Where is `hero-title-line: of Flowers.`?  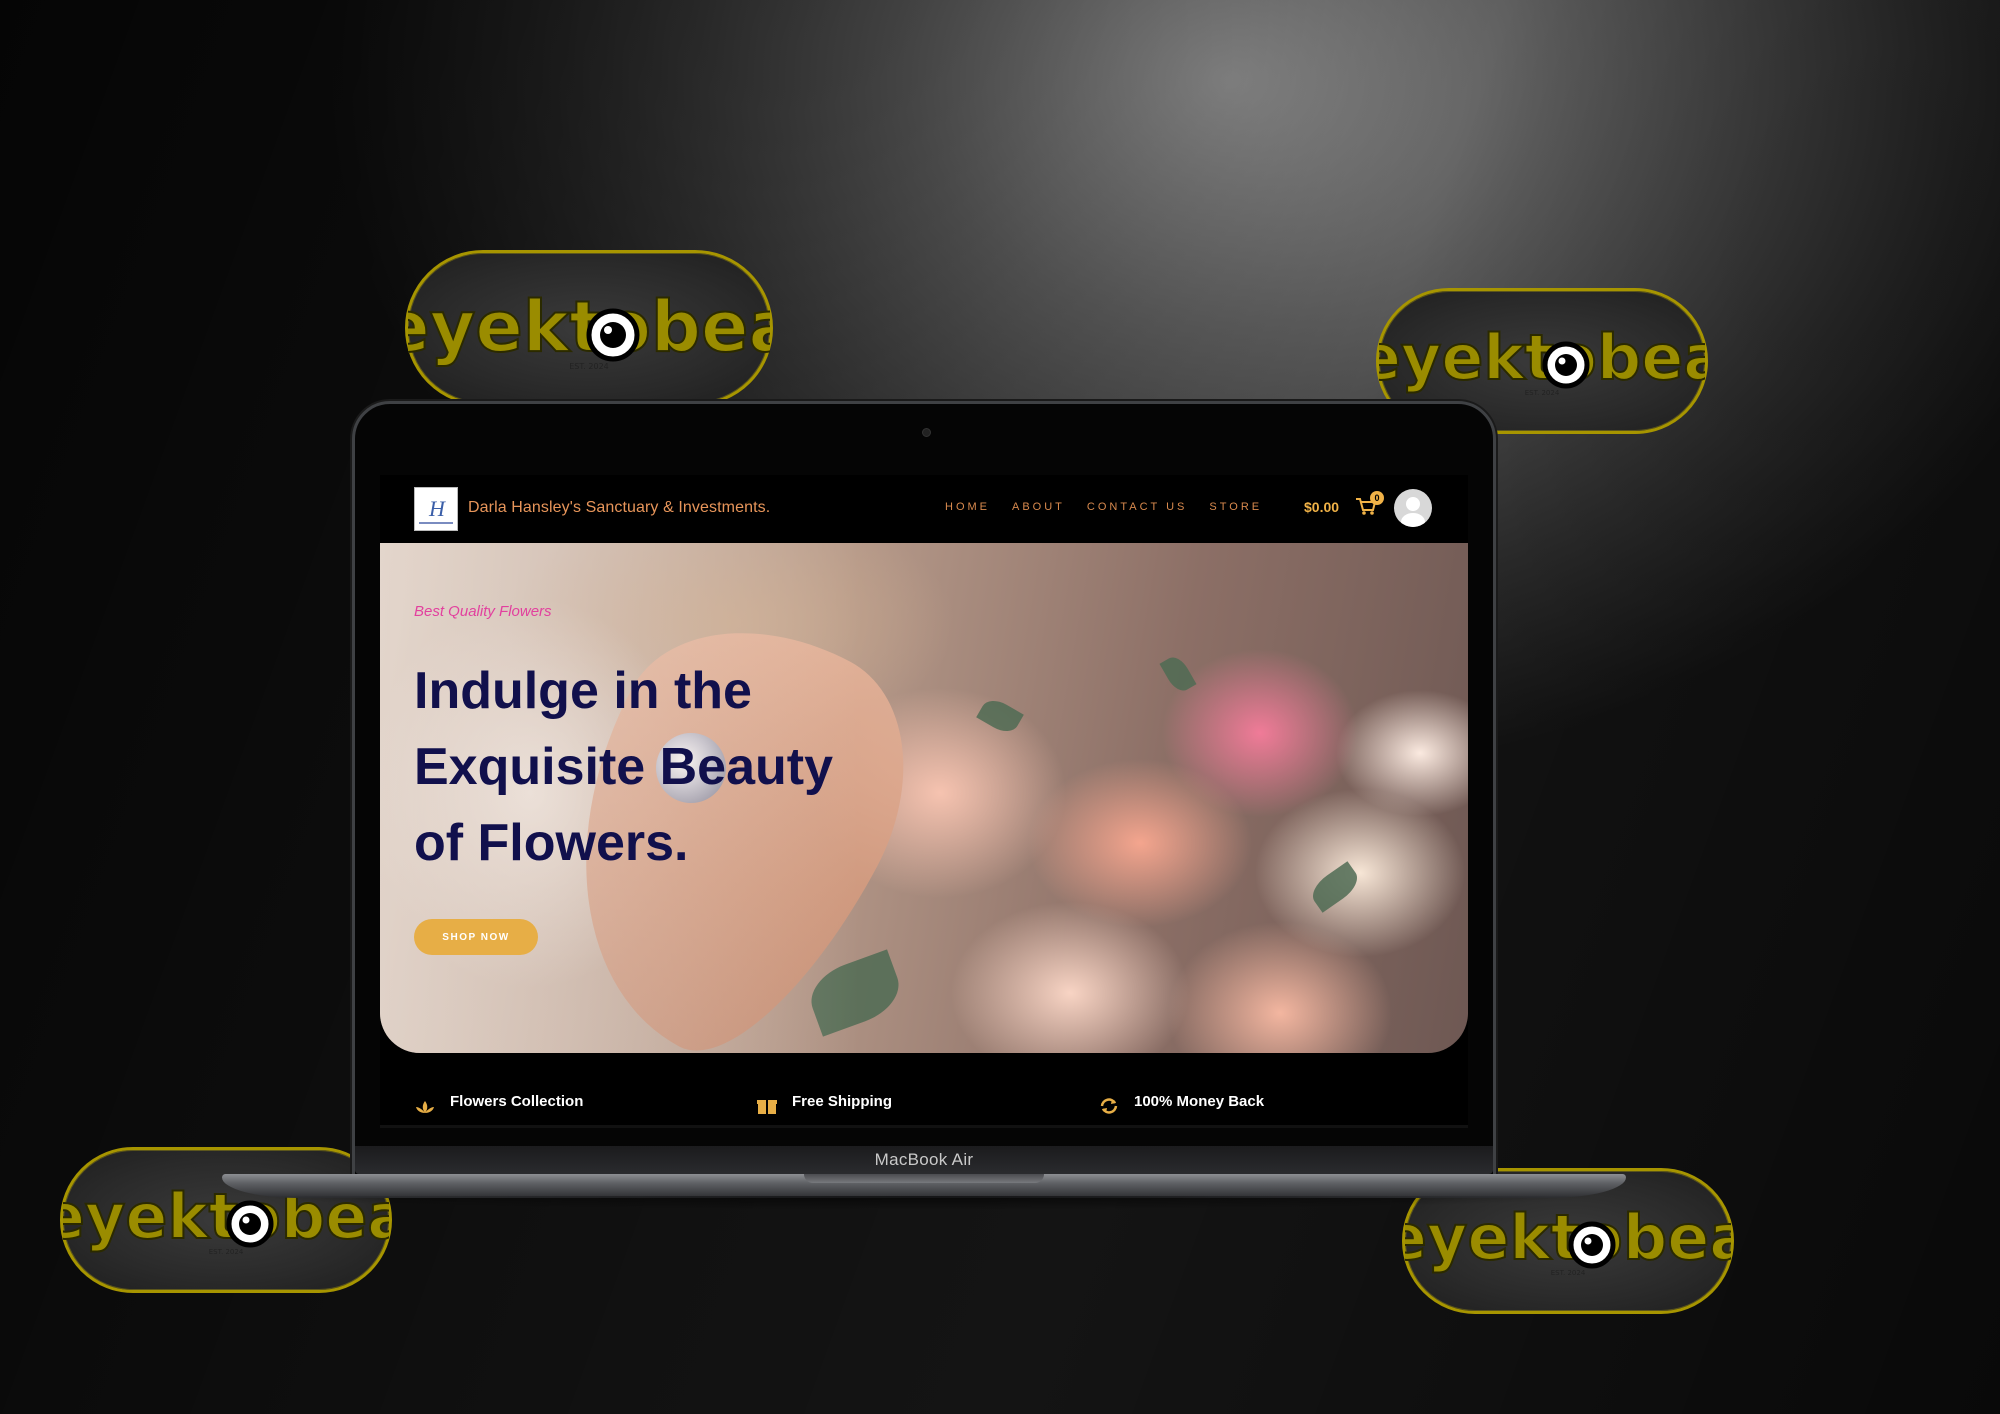
hero-title-line: of Flowers. is located at coordinates (551, 843).